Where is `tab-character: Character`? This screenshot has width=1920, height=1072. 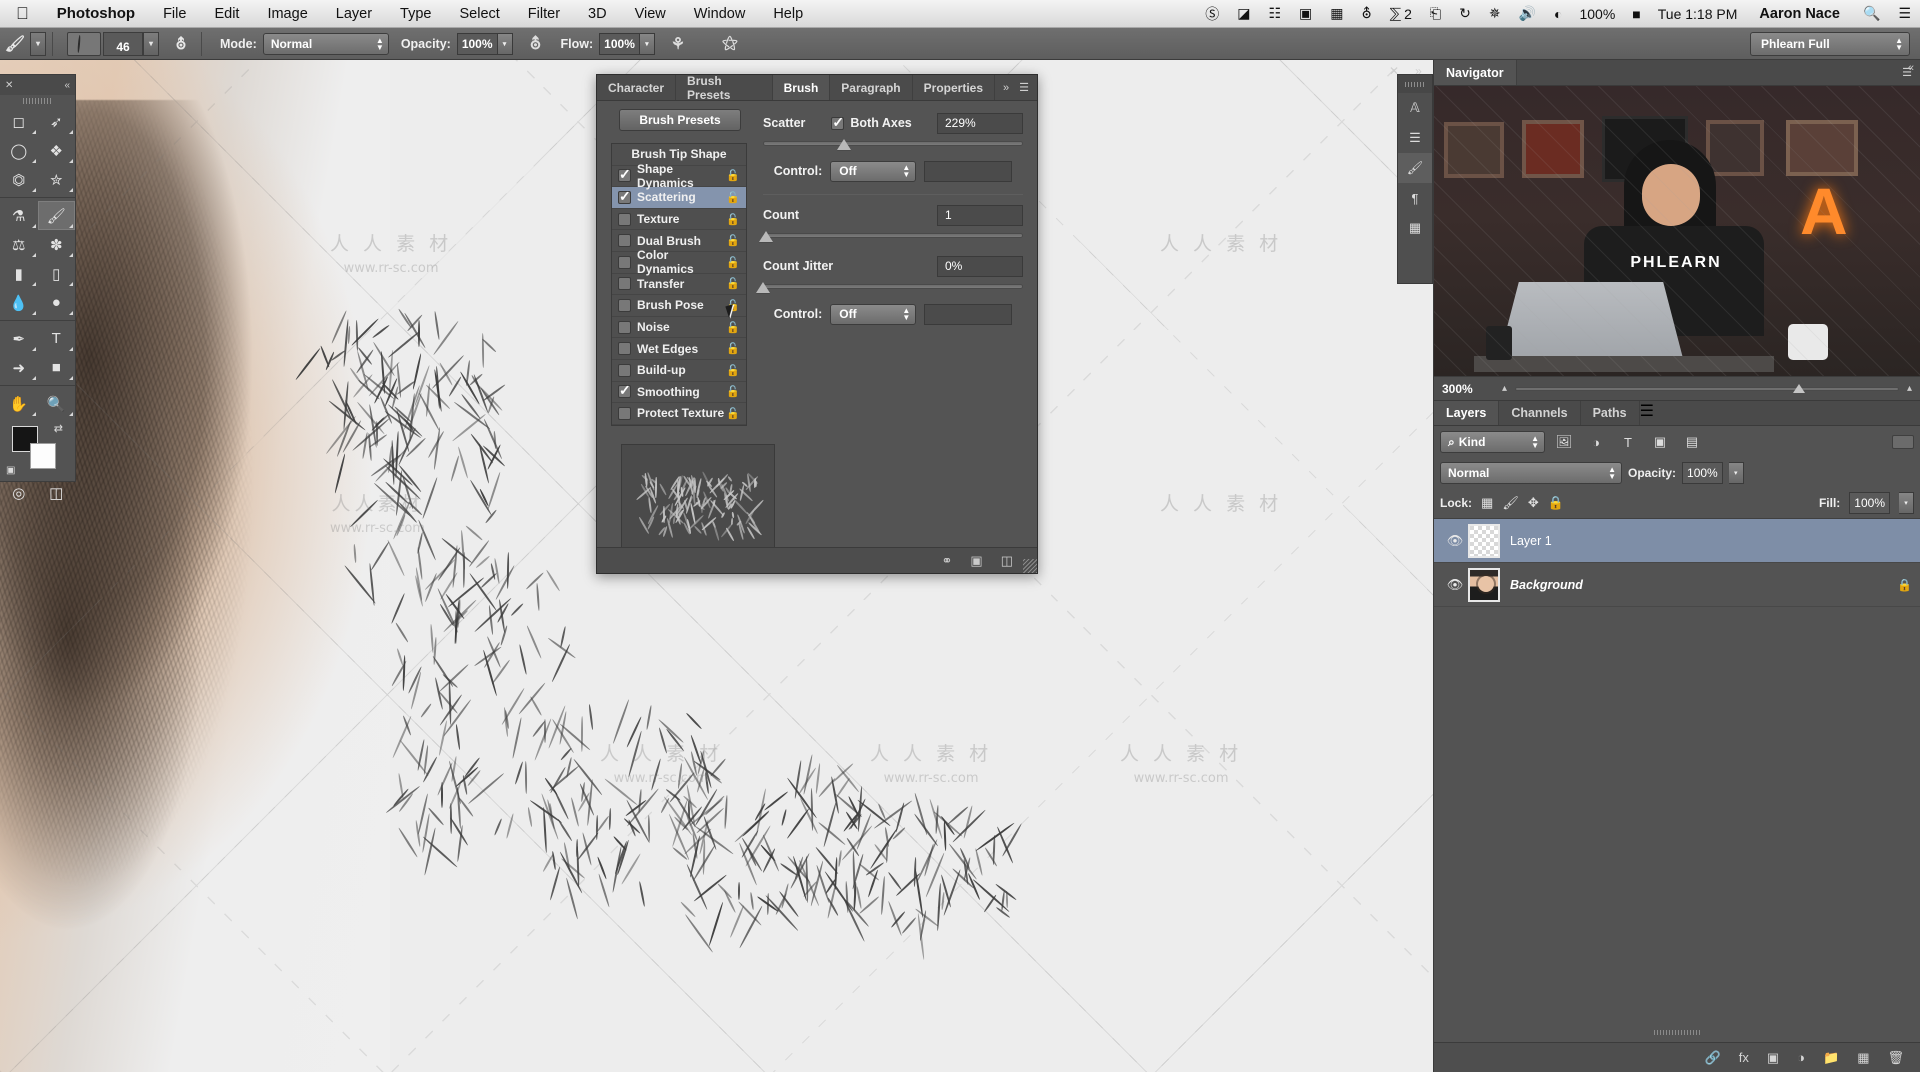
tab-character: Character is located at coordinates (637, 87).